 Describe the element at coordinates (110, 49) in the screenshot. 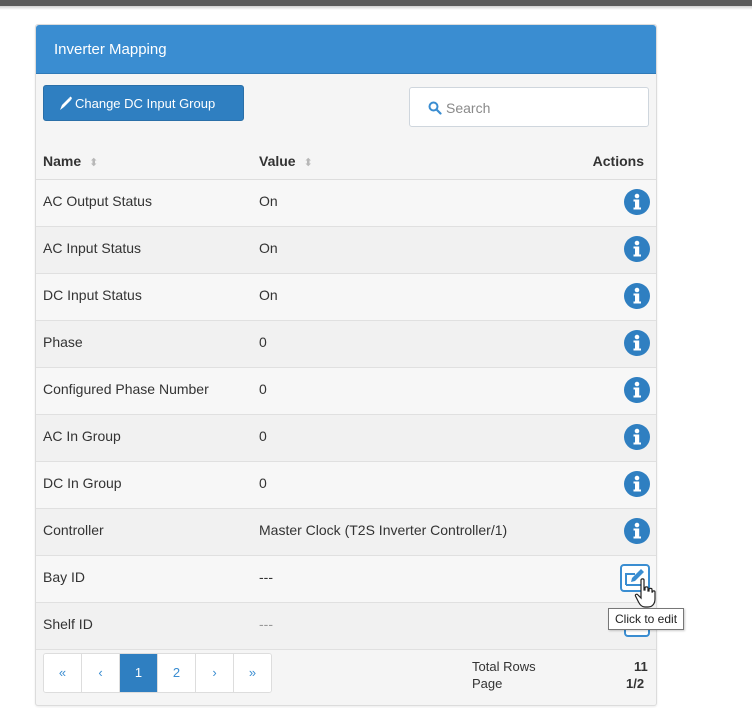

I see `panel-title: Inverter Mapping` at that location.